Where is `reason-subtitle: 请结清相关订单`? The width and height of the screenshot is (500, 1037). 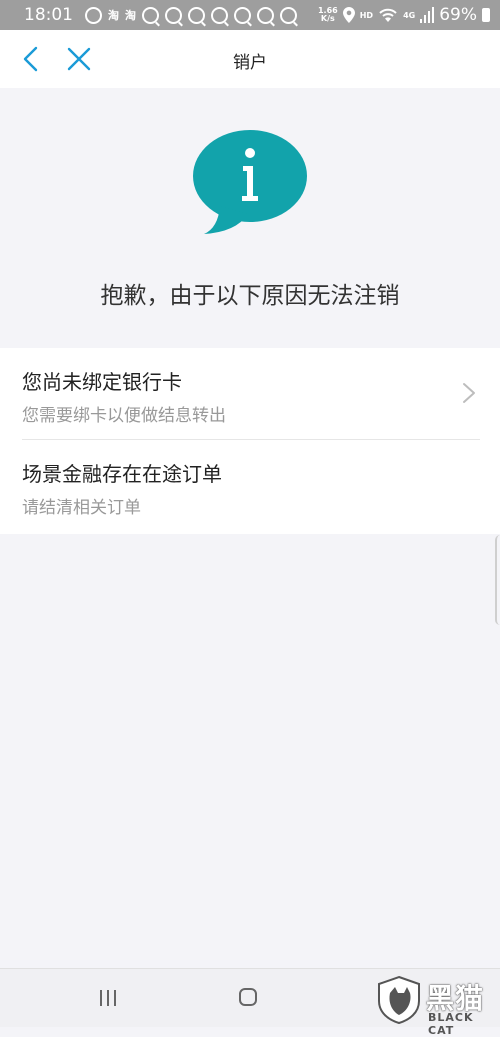 reason-subtitle: 请结清相关订单 is located at coordinates (81, 508).